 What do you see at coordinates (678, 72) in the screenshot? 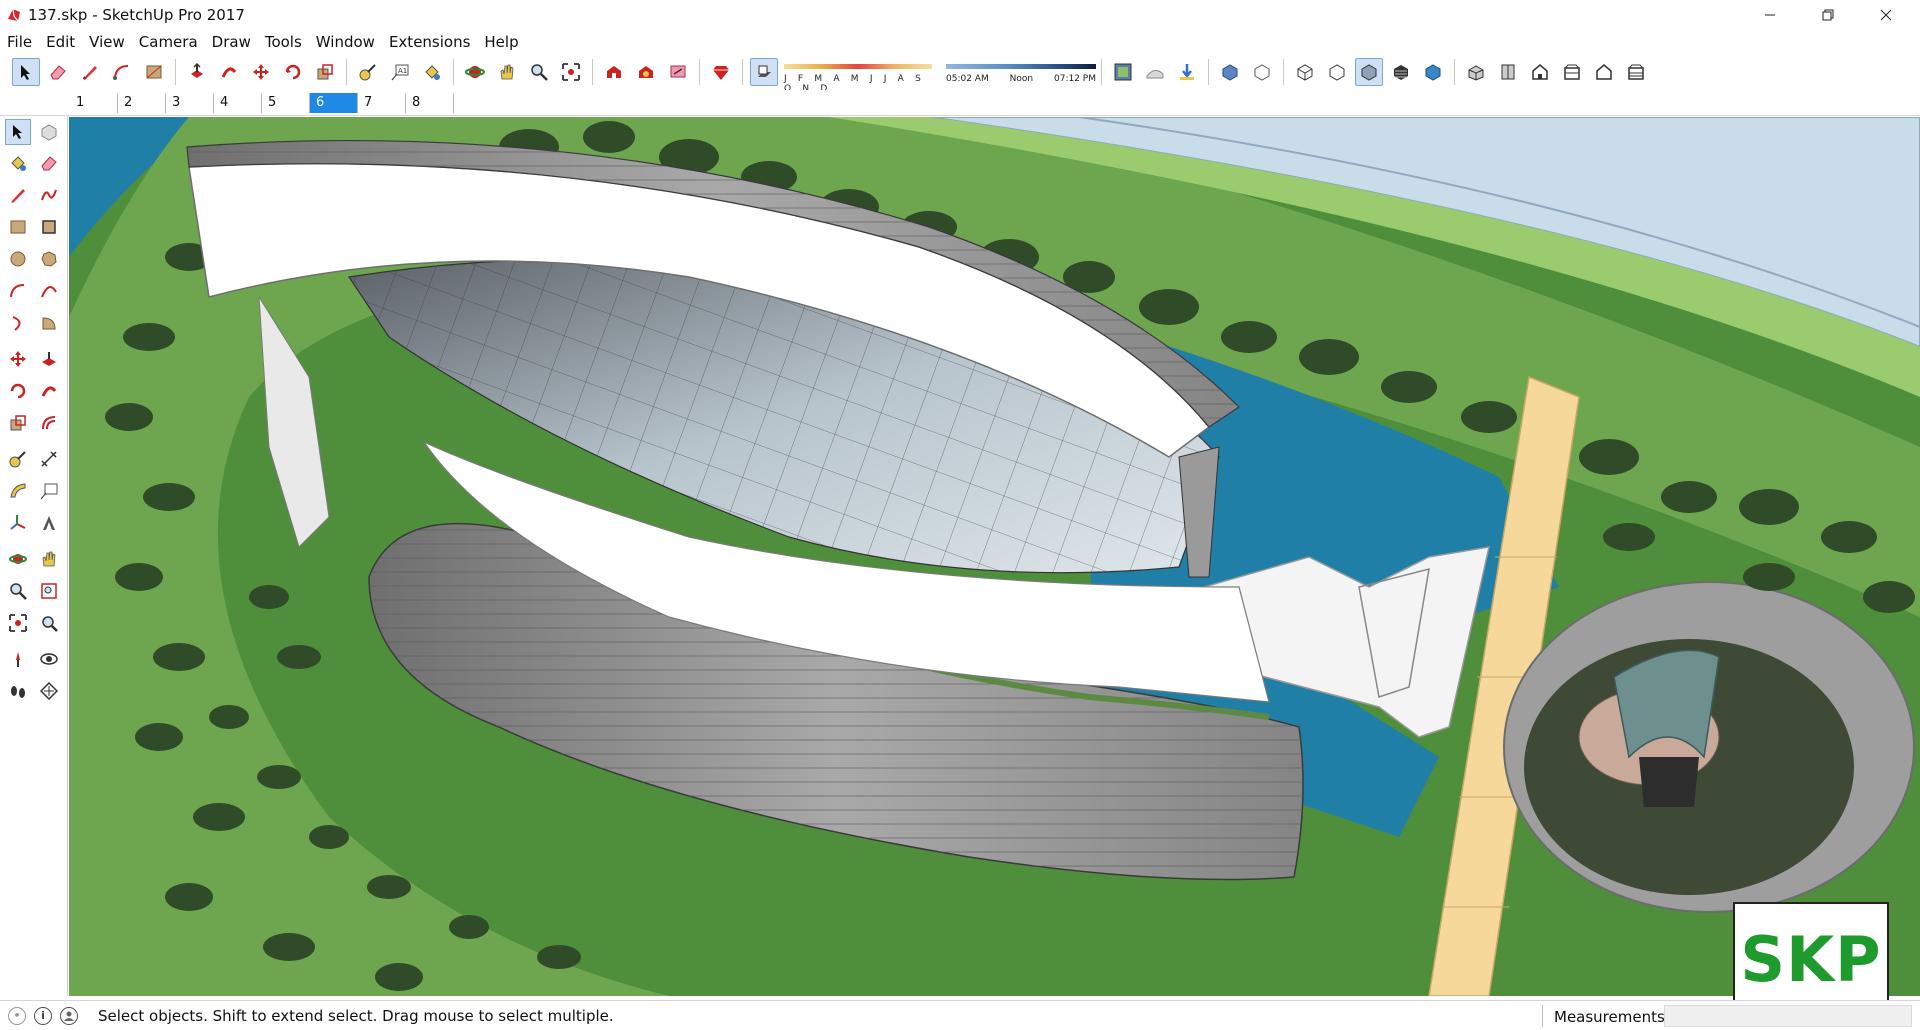
I see `share-model-button` at bounding box center [678, 72].